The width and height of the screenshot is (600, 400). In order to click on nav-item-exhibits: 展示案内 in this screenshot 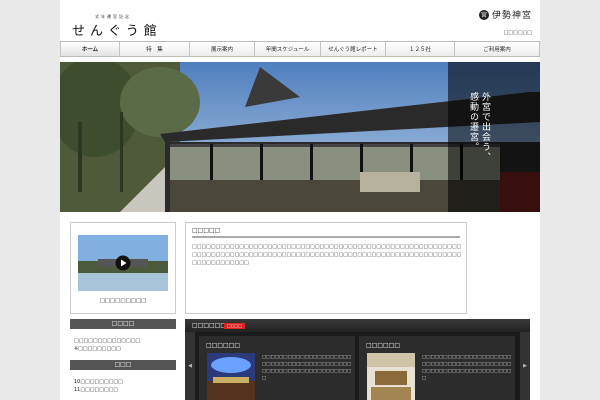, I will do `click(222, 49)`.